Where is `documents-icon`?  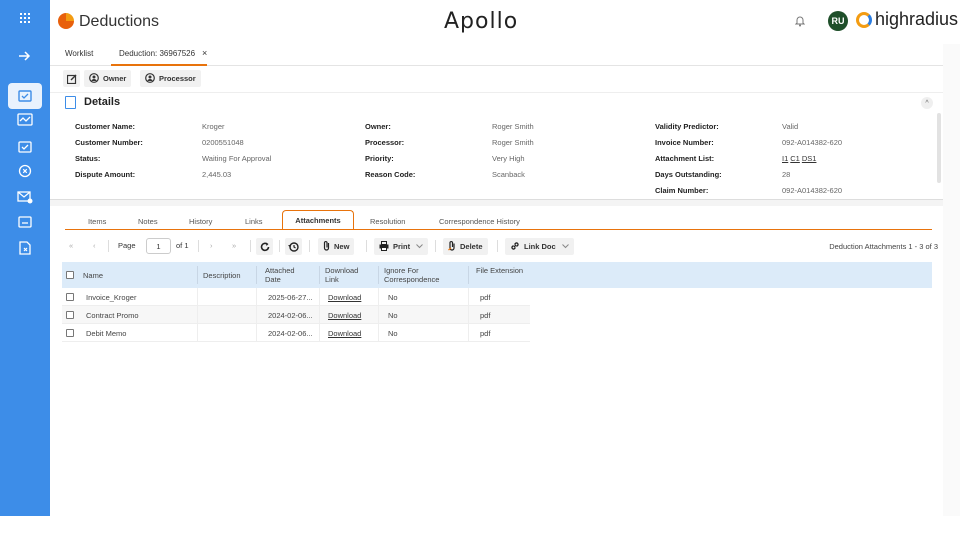
documents-icon is located at coordinates (25, 248).